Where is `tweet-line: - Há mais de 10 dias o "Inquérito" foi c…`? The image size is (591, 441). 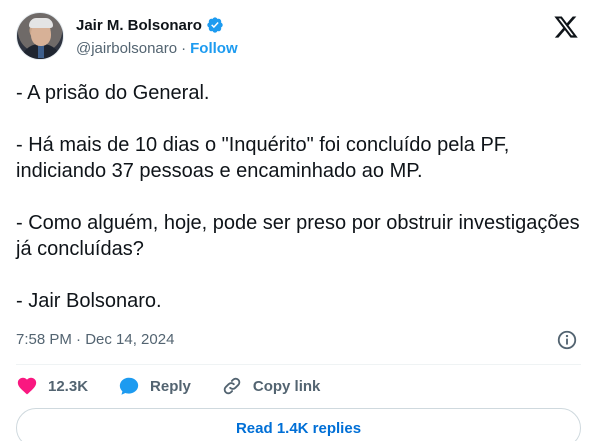
tweet-line: - Há mais de 10 dias o "Inquérito" foi c… is located at coordinates (263, 158).